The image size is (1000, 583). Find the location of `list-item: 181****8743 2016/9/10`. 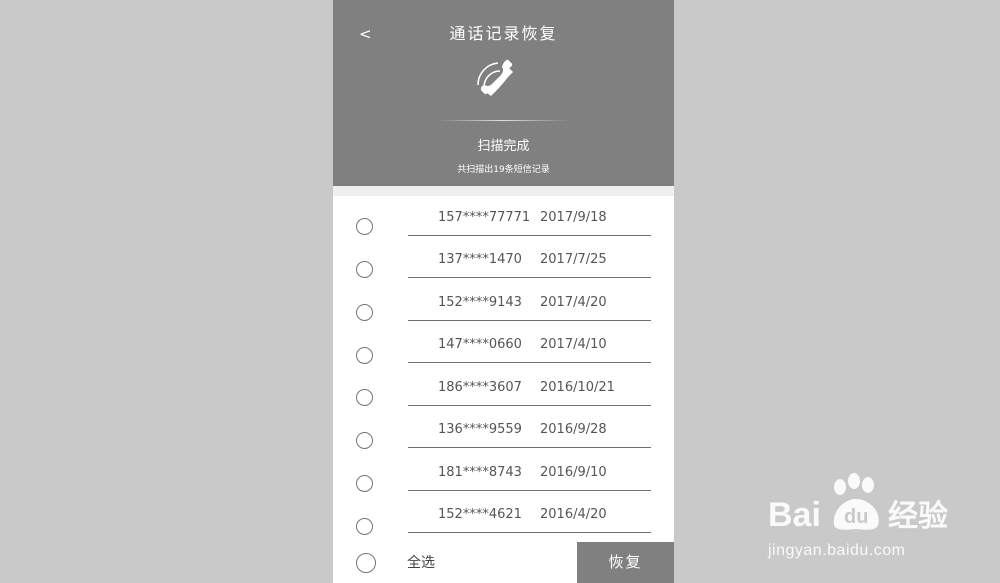

list-item: 181****8743 2016/9/10 is located at coordinates (503, 472).